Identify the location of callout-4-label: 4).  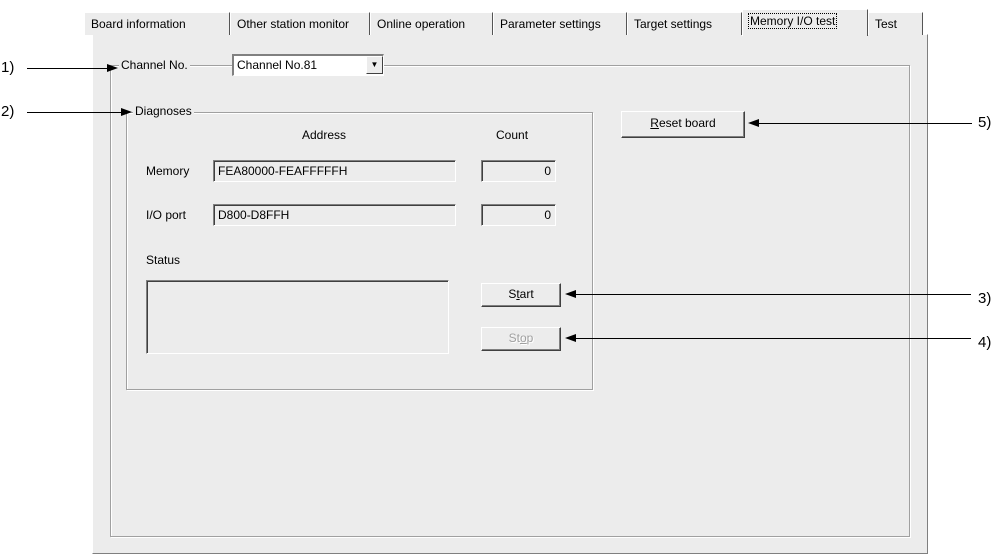
(985, 342).